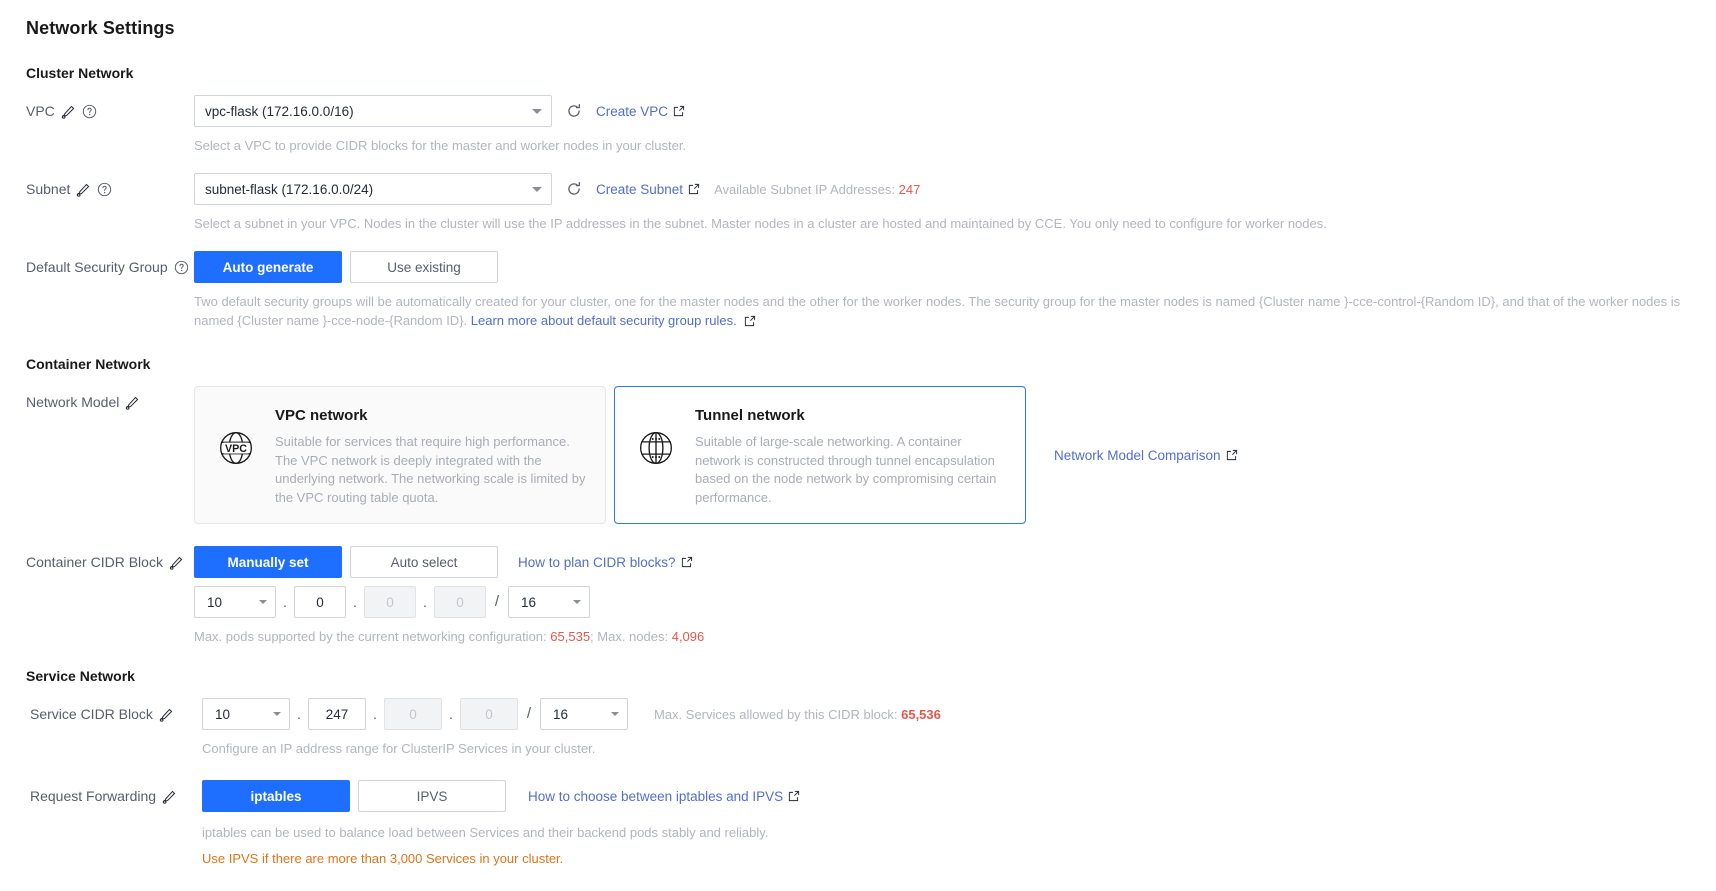  I want to click on create-vpc-link: Create VPC, so click(640, 111).